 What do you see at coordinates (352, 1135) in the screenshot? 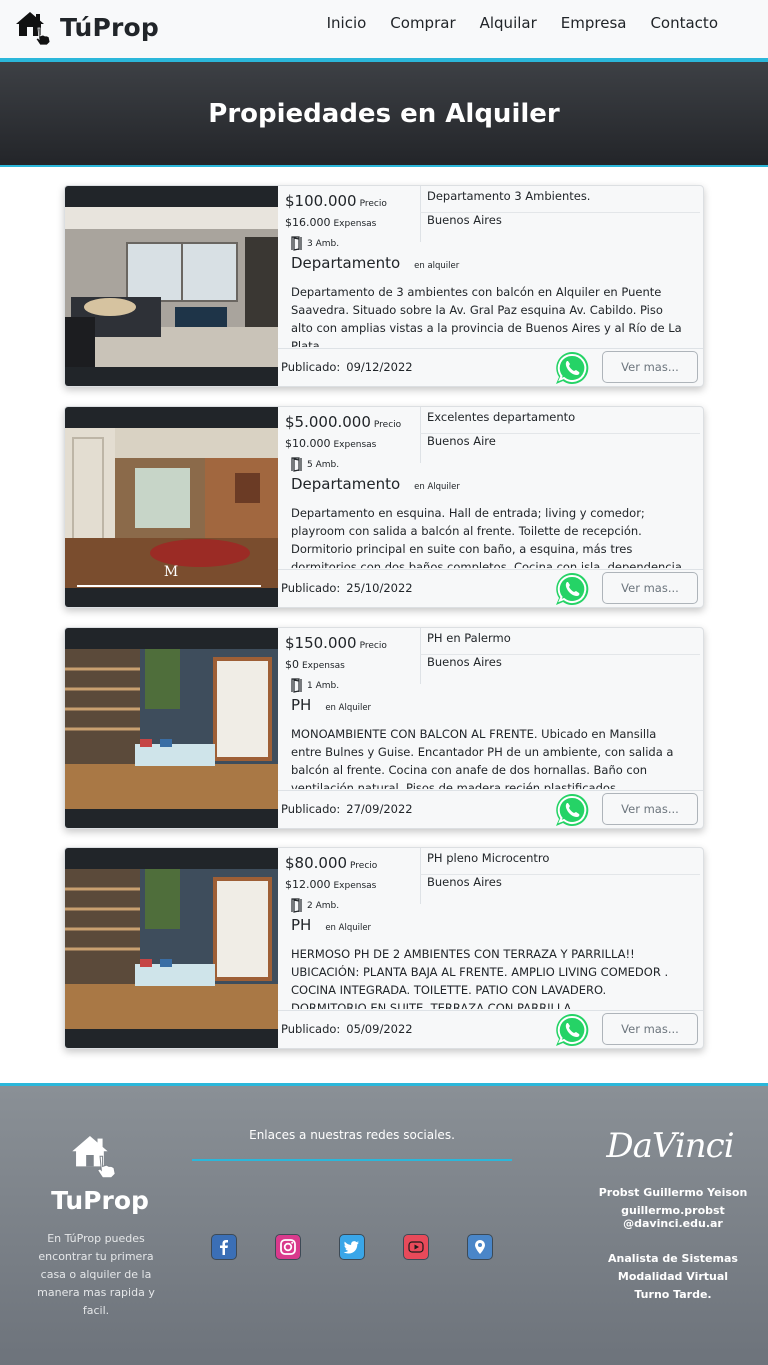
I see `social-links-title: Enlaces a nuestras redes sociales.` at bounding box center [352, 1135].